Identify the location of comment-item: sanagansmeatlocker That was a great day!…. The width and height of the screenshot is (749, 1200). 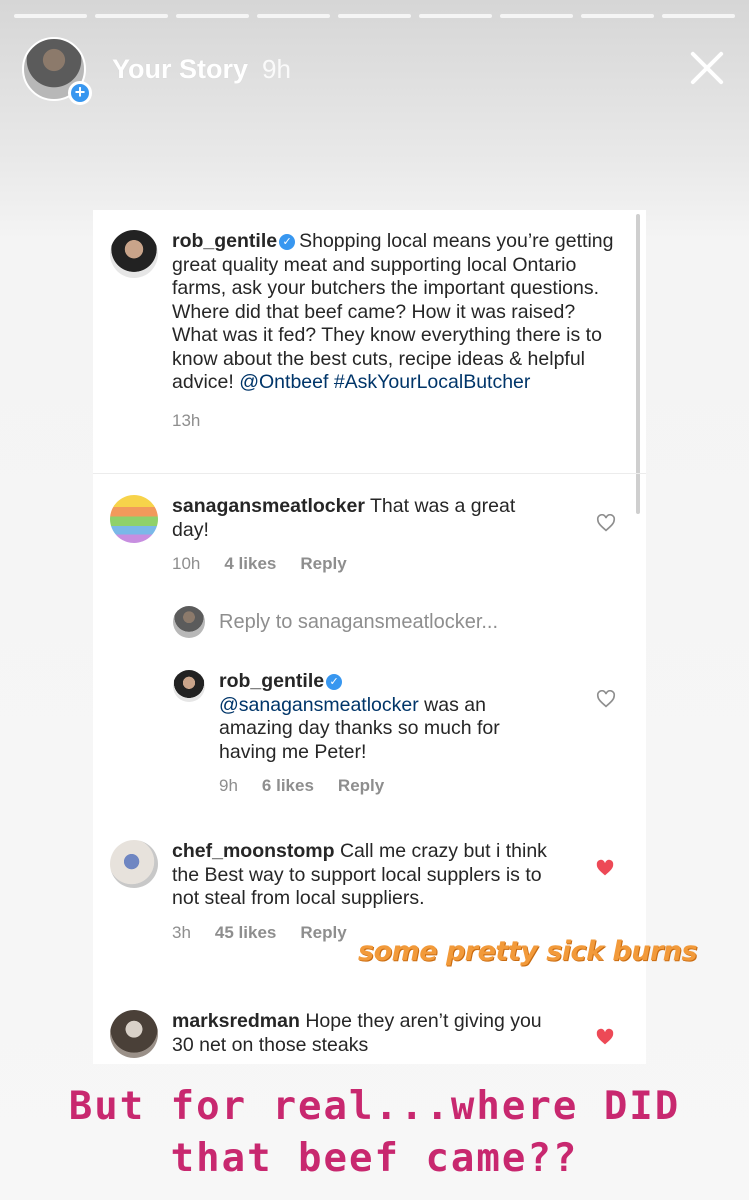
(370, 534).